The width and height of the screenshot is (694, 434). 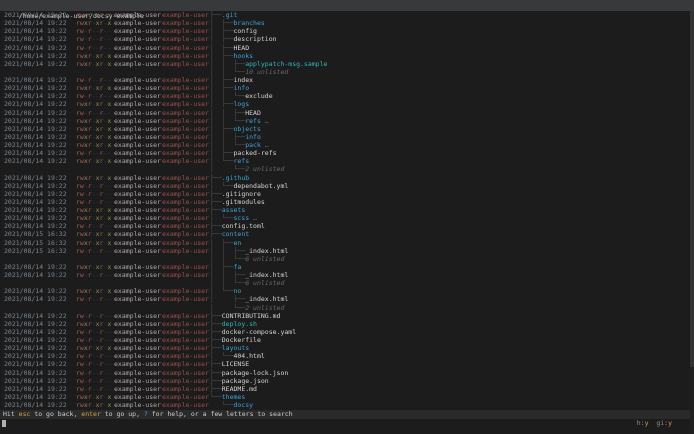 What do you see at coordinates (233, 389) in the screenshot?
I see `tree-cell: ├──README.md` at bounding box center [233, 389].